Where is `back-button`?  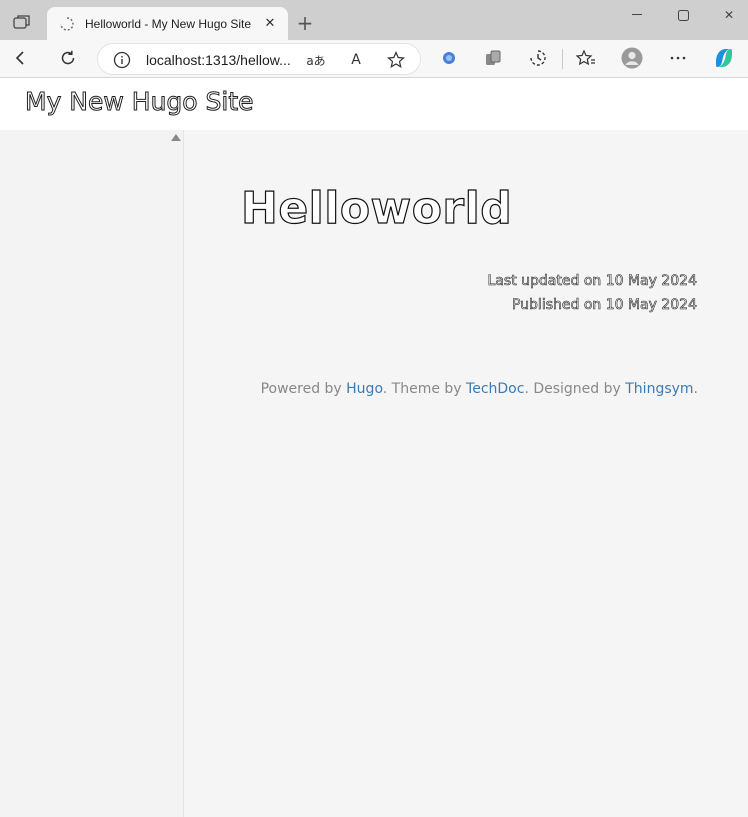 back-button is located at coordinates (21, 58).